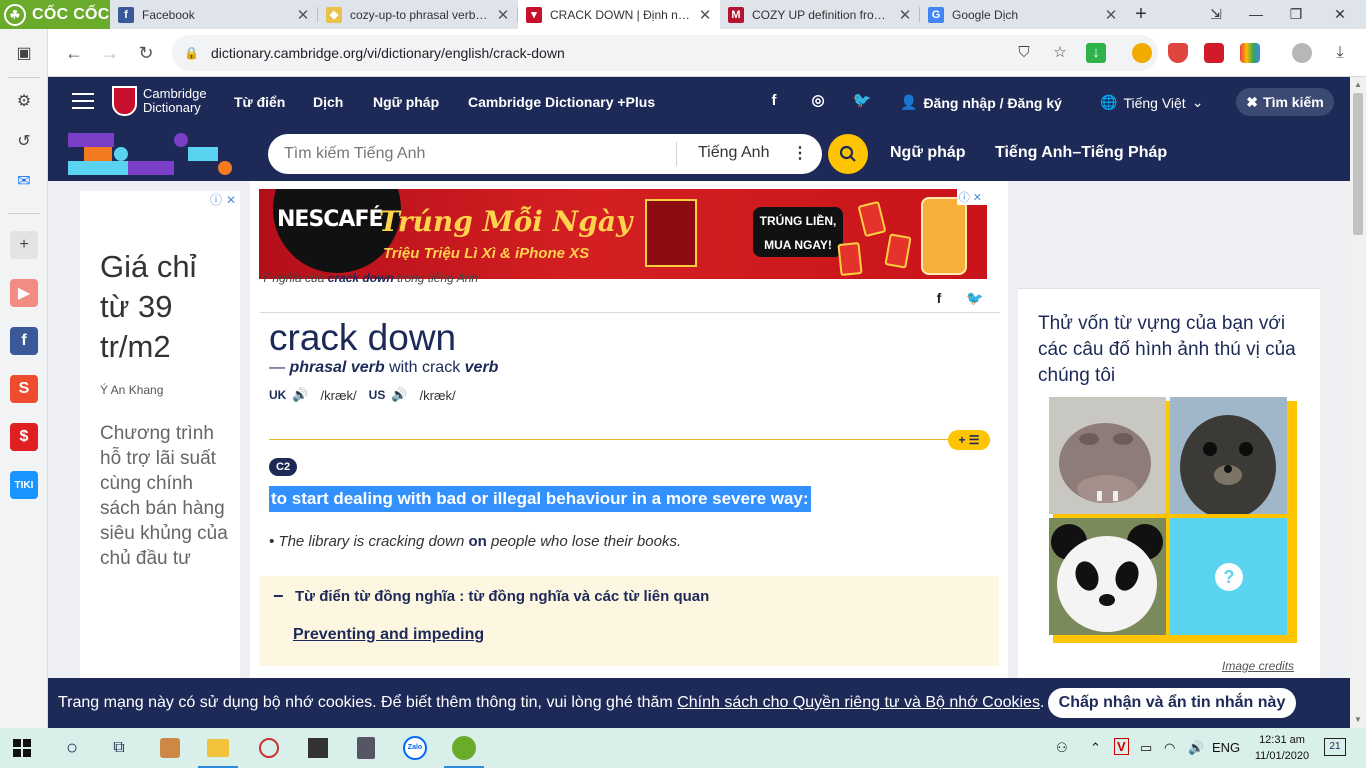 The image size is (1366, 768). What do you see at coordinates (24, 485) in the screenshot?
I see `tiki-icon: TIKI` at bounding box center [24, 485].